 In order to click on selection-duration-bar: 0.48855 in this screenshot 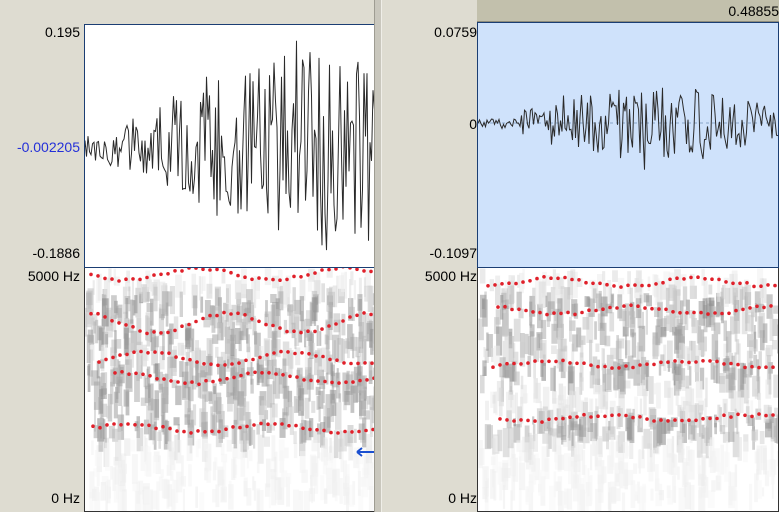, I will do `click(628, 11)`.